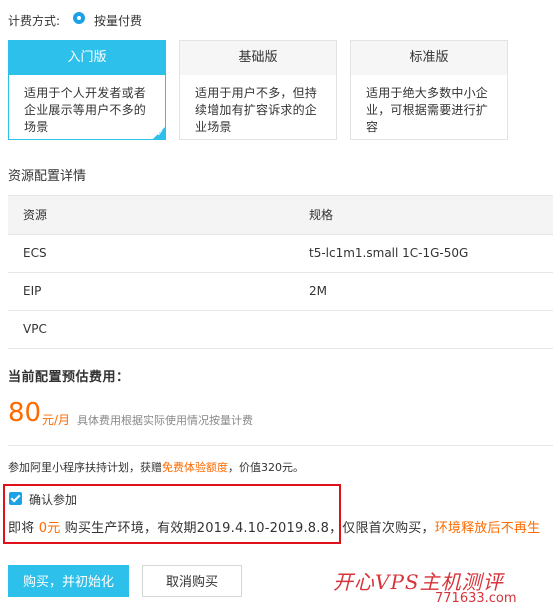 The height and width of the screenshot is (613, 553). Describe the element at coordinates (87, 58) in the screenshot. I see `edition-title: 入门版` at that location.